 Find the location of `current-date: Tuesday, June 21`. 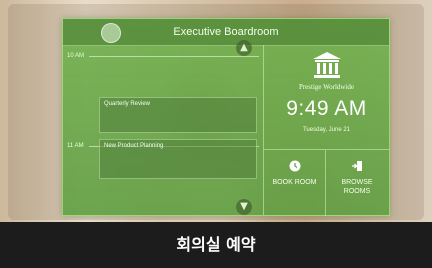

current-date: Tuesday, June 21 is located at coordinates (326, 130).